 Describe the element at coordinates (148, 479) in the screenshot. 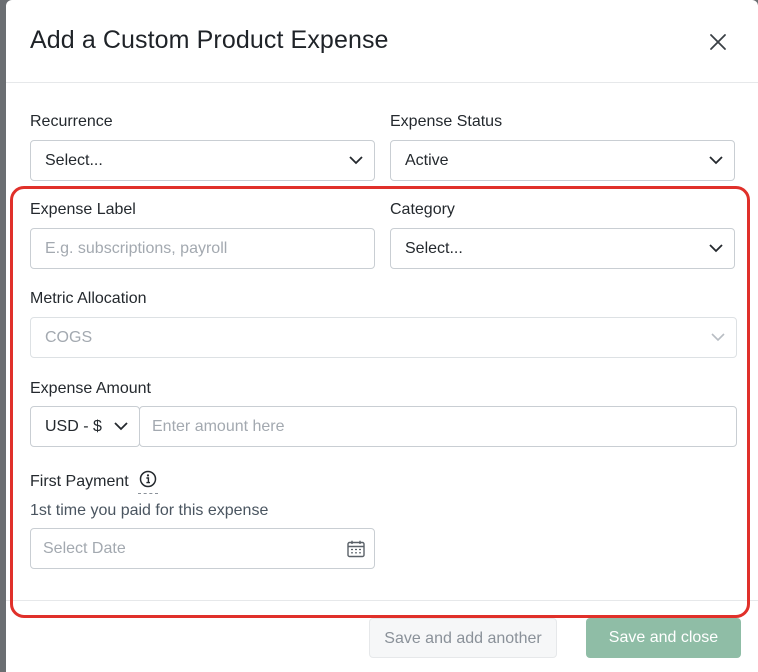

I see `info-icon` at that location.